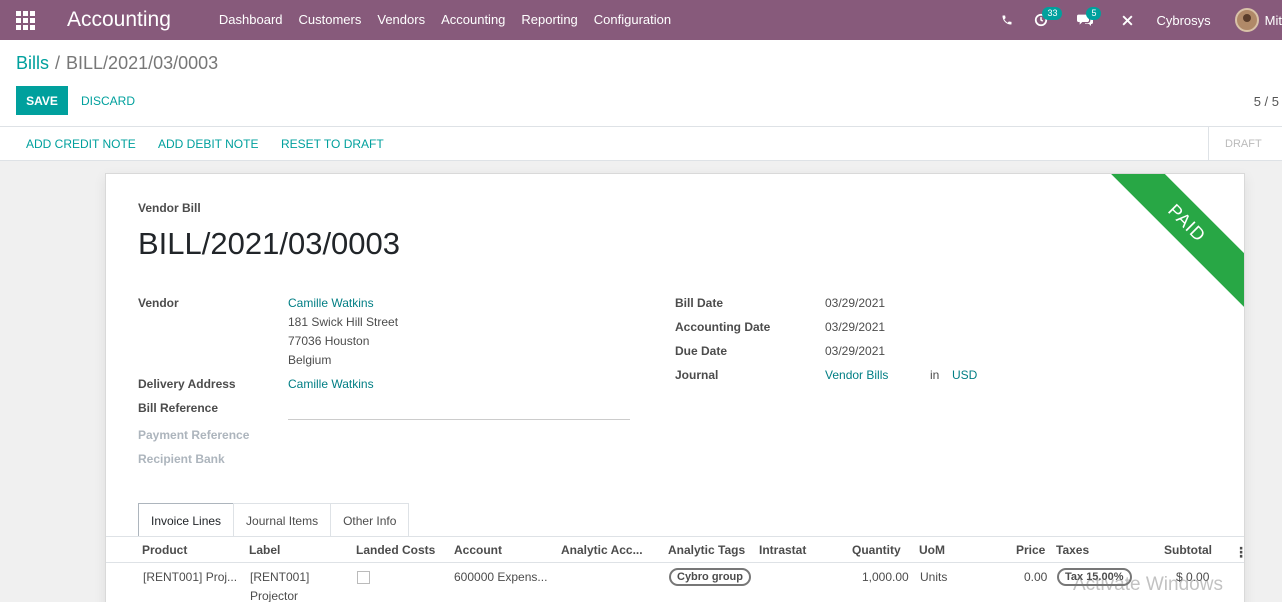 This screenshot has width=1282, height=602. Describe the element at coordinates (330, 20) in the screenshot. I see `menu-customers: Customers` at that location.